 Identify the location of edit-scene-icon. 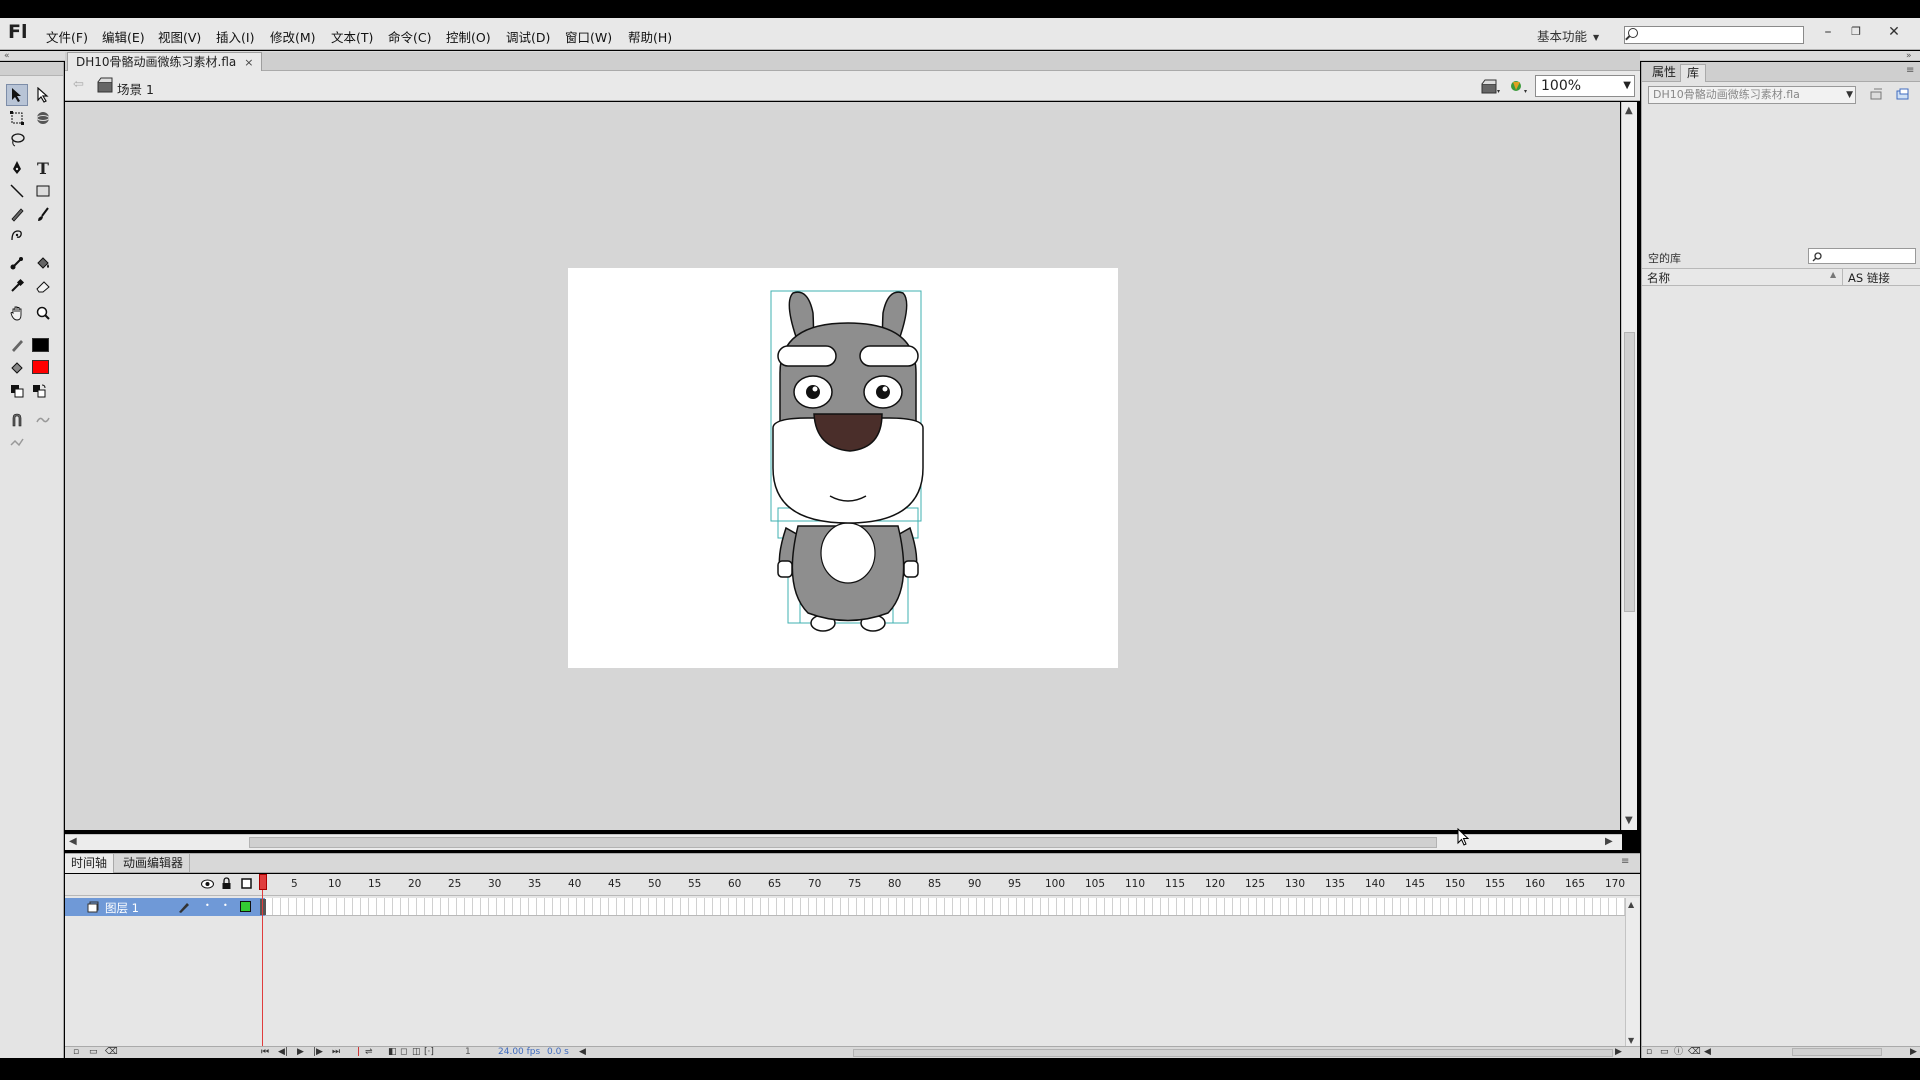
(1491, 87).